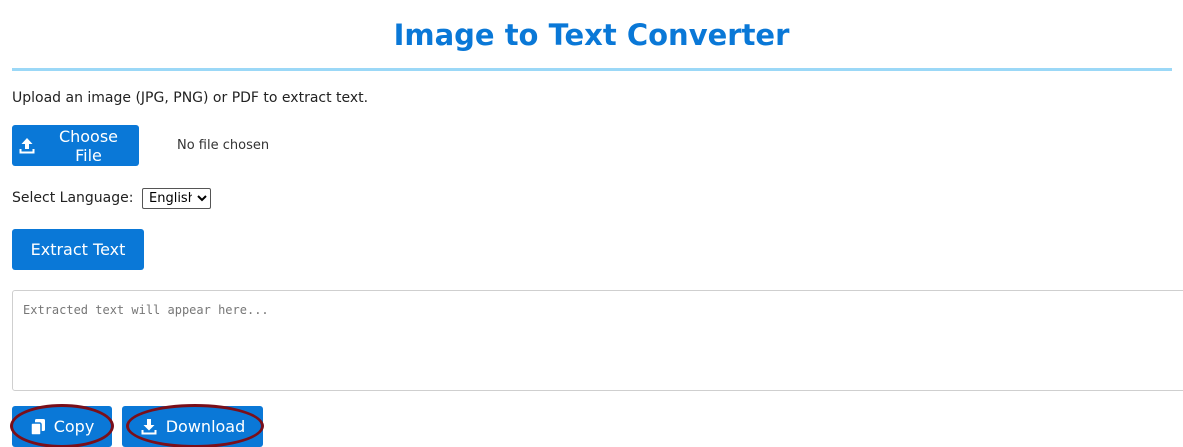  I want to click on page-title: Image to Text Converter, so click(591, 35).